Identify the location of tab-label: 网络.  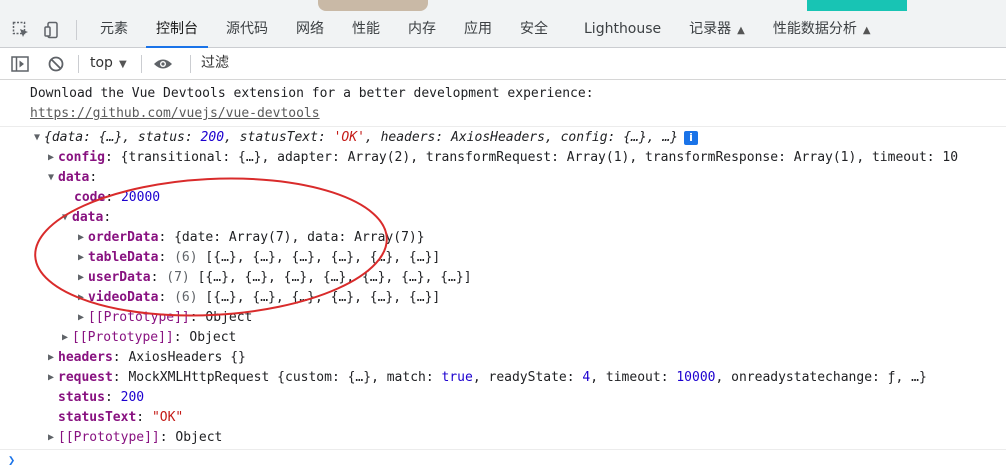
(310, 29).